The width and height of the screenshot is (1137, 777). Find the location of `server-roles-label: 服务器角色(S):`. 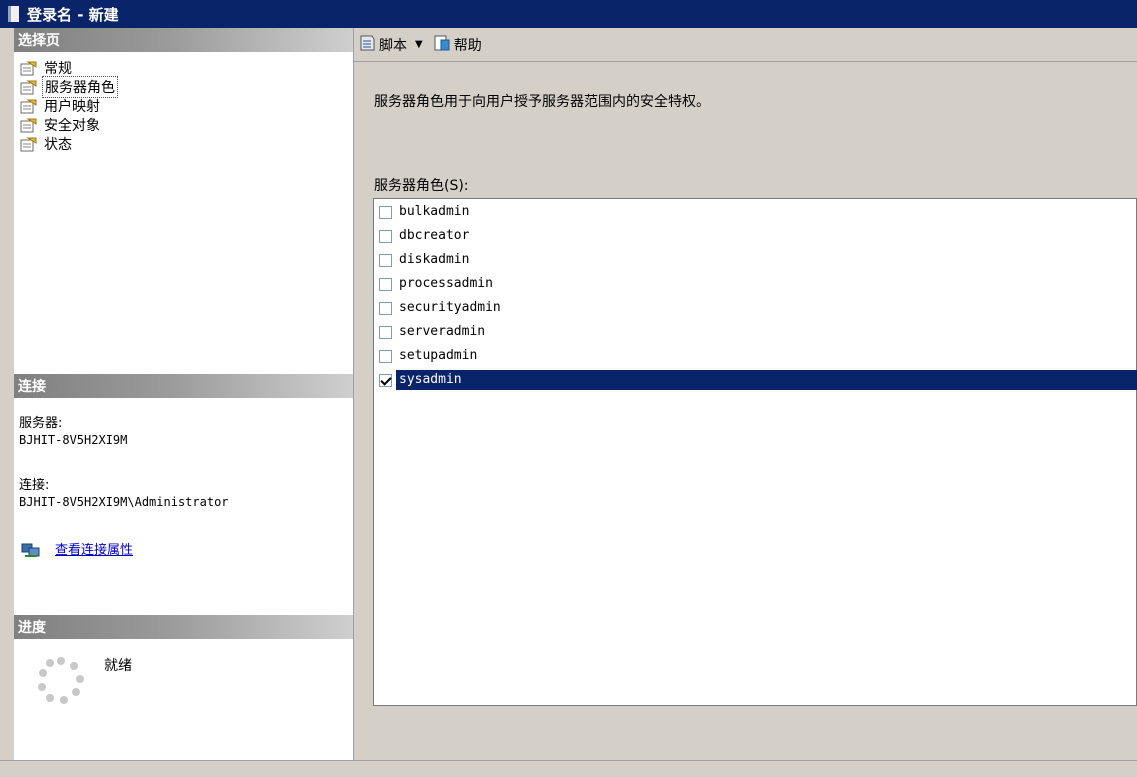

server-roles-label: 服务器角色(S): is located at coordinates (421, 186).